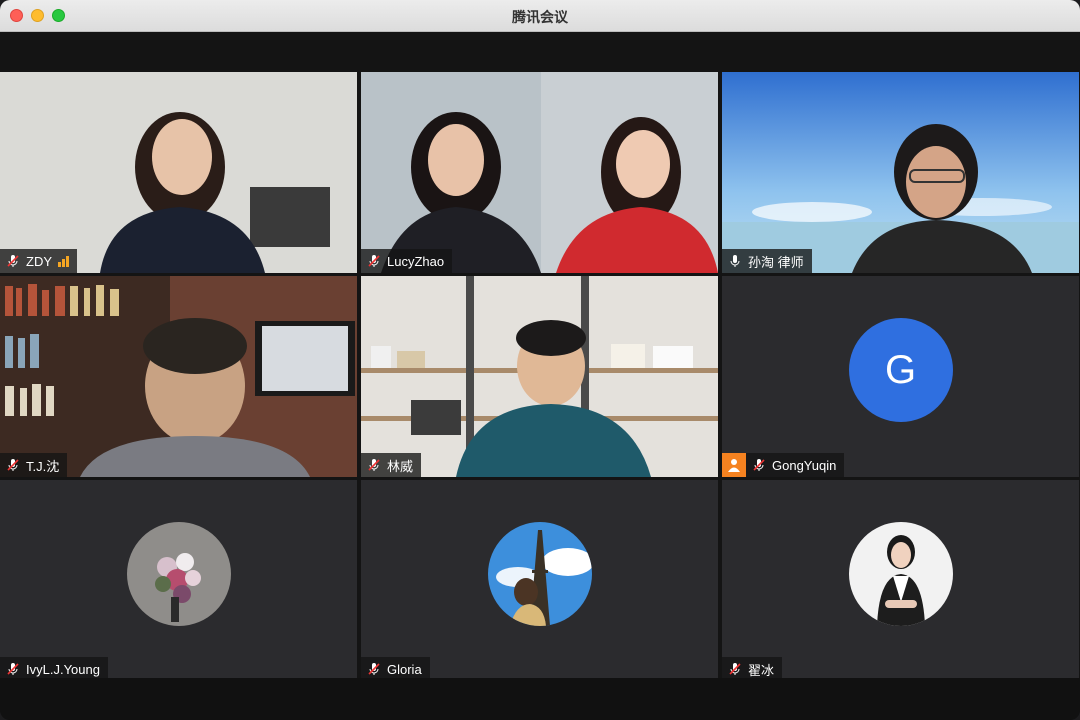 The width and height of the screenshot is (1080, 720). I want to click on participant-name-tag: LucyZhao, so click(407, 261).